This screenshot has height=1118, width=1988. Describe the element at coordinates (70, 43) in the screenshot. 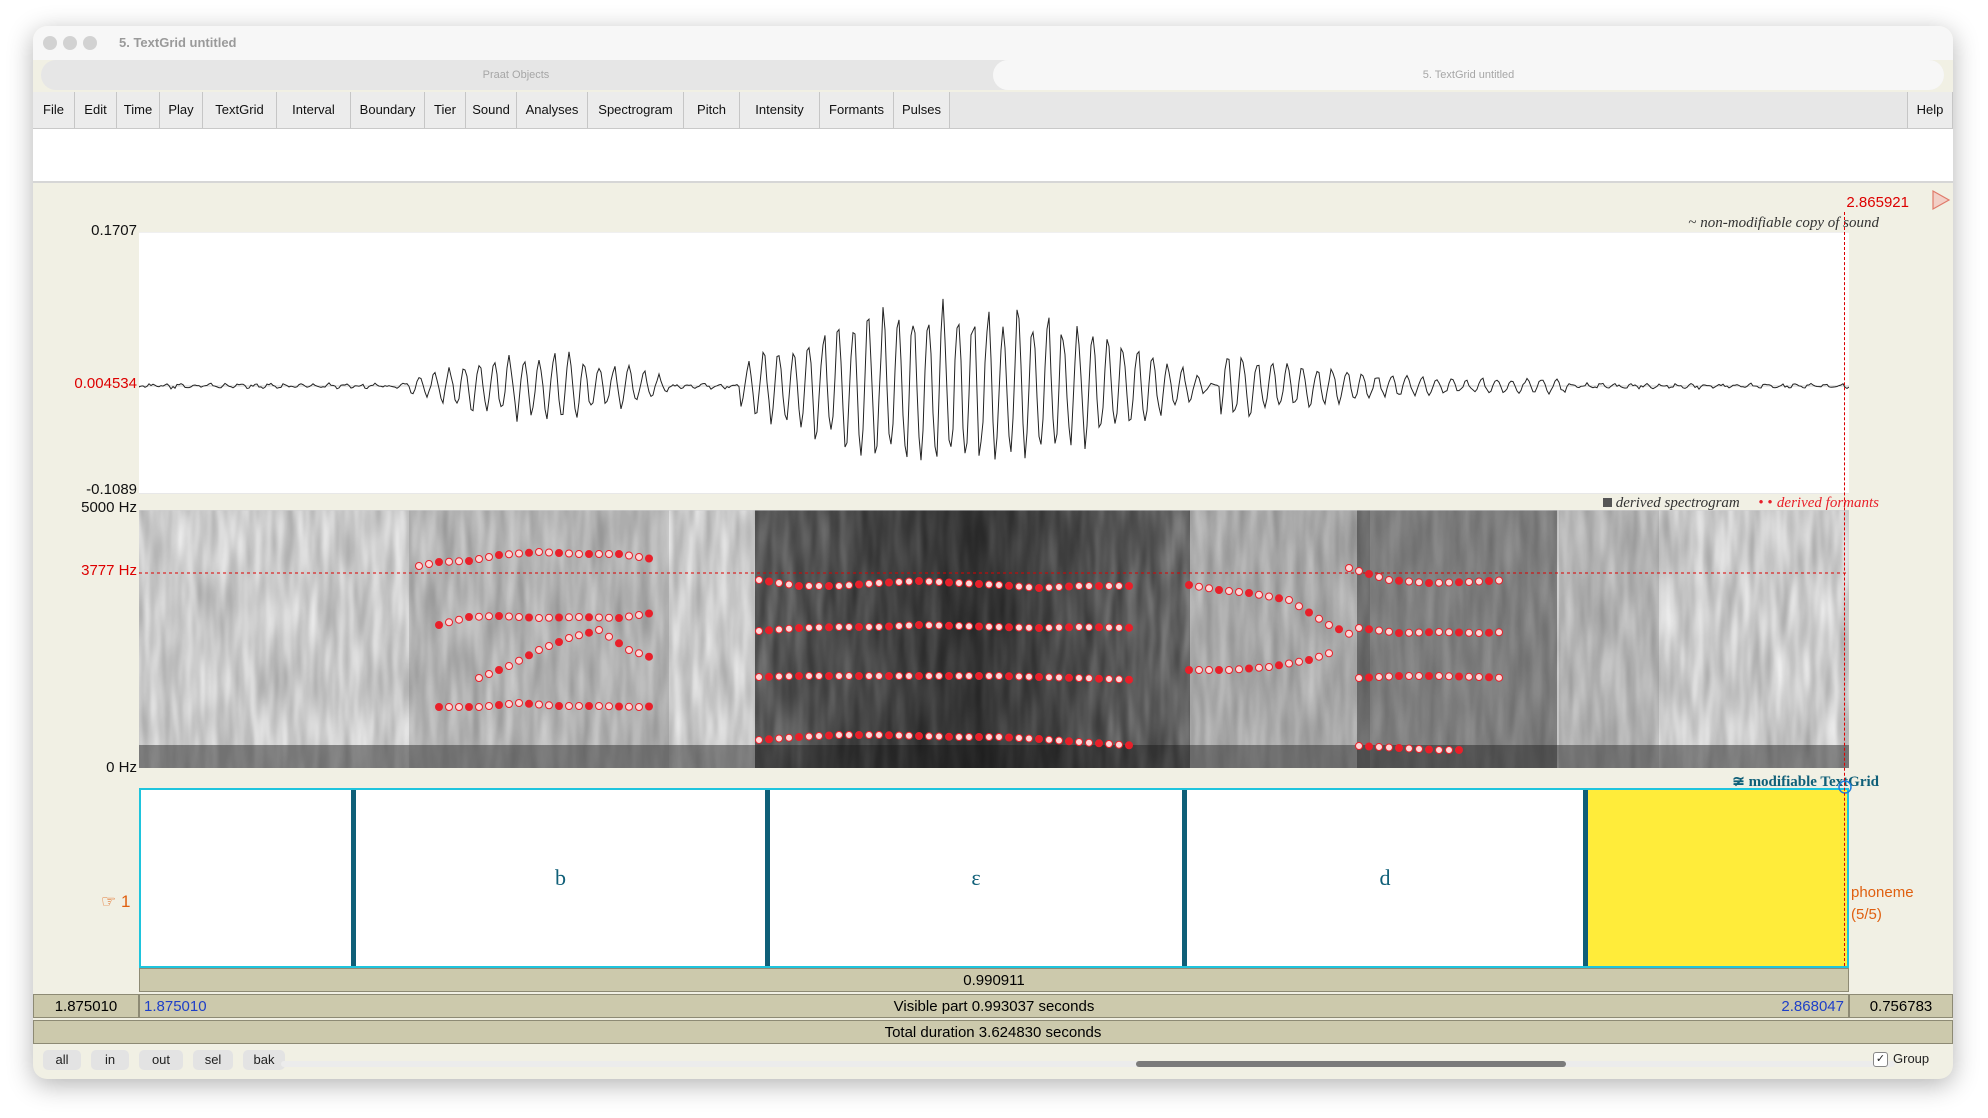

I see `minimize-window-button` at that location.